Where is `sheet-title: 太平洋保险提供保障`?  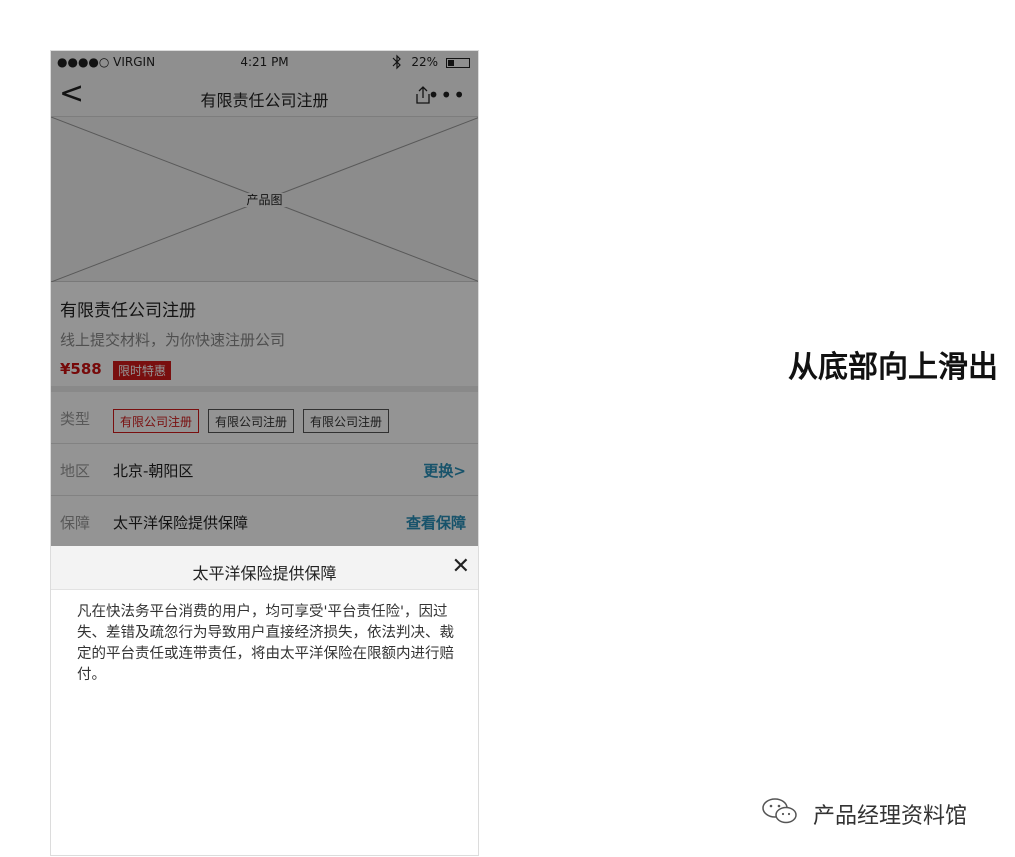 sheet-title: 太平洋保险提供保障 is located at coordinates (264, 573).